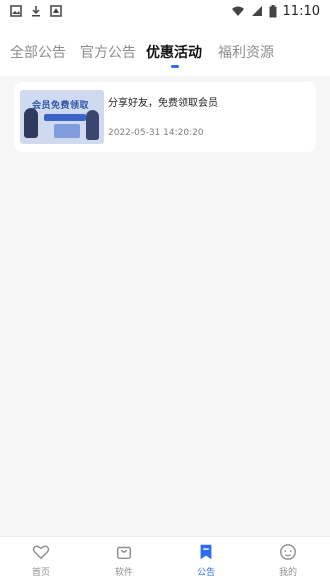  What do you see at coordinates (165, 117) in the screenshot?
I see `notice-card: 会员免费领取 分享好友，免费领取会员 2022-05-31 14:20:20` at bounding box center [165, 117].